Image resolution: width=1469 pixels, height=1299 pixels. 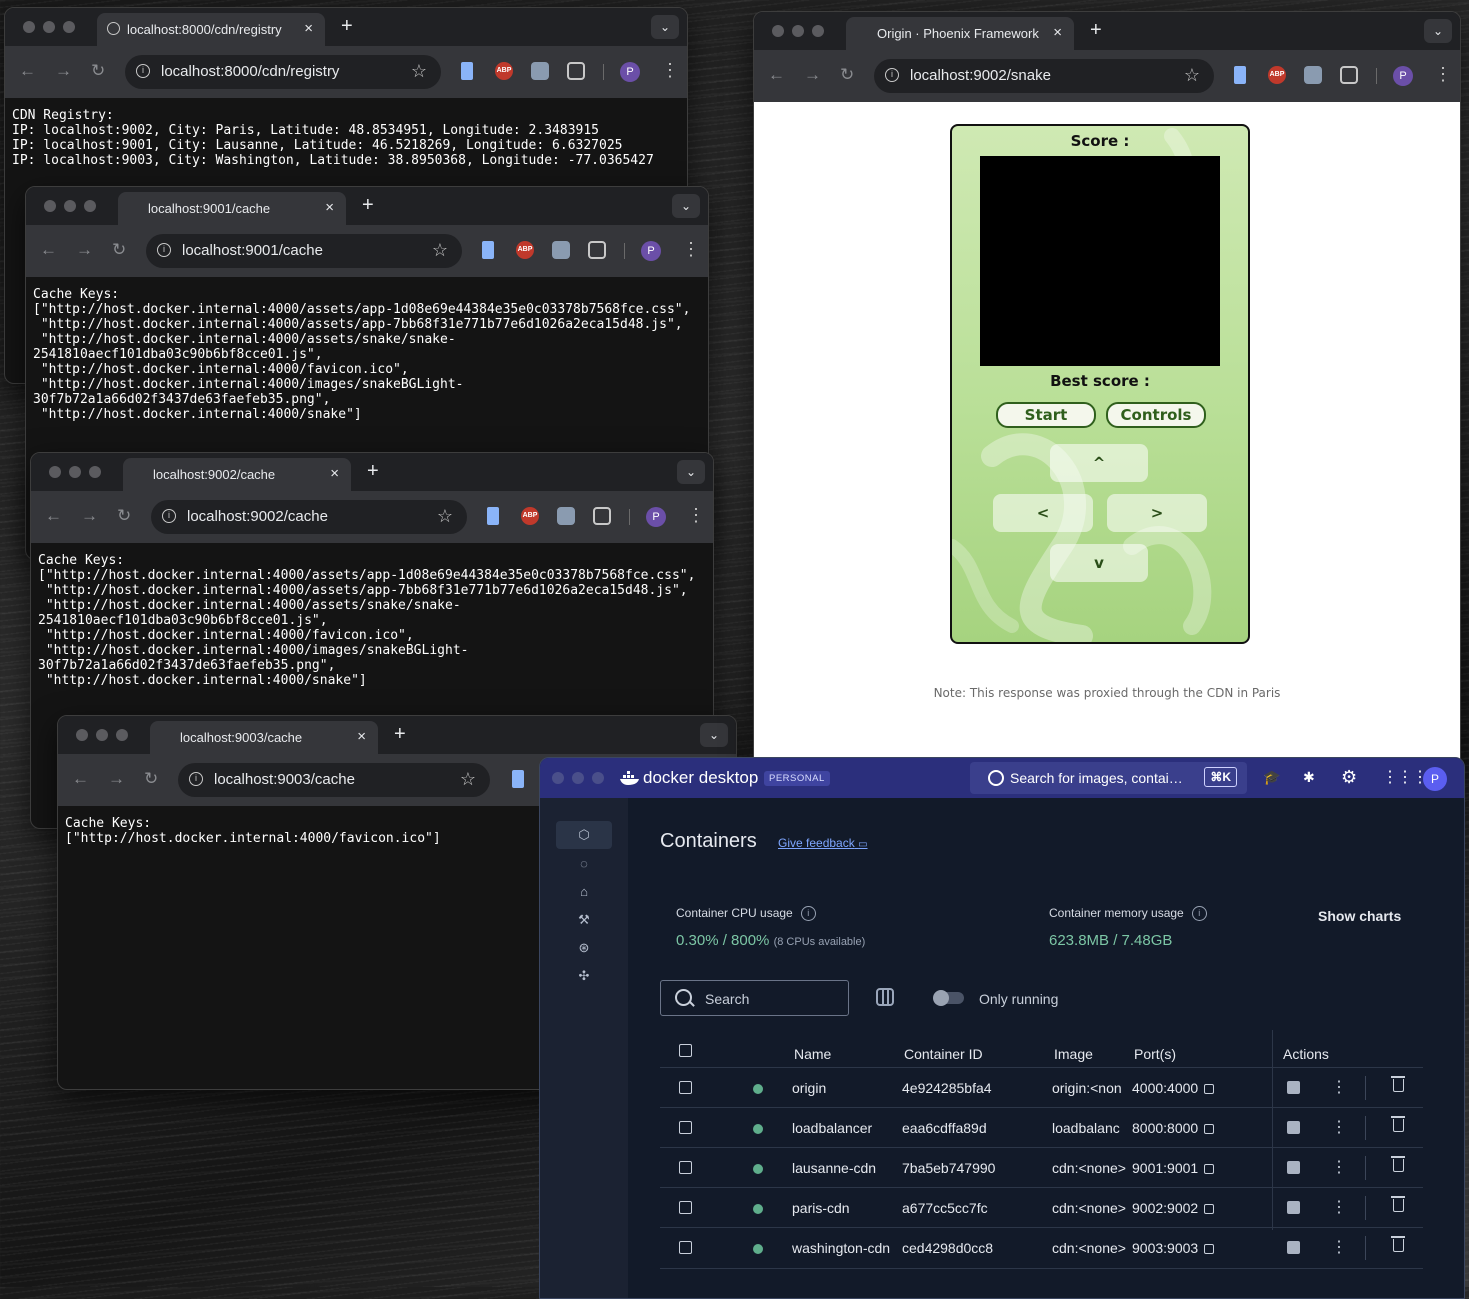 I want to click on address-bar: i localhost:9002/cache ☆, so click(x=309, y=517).